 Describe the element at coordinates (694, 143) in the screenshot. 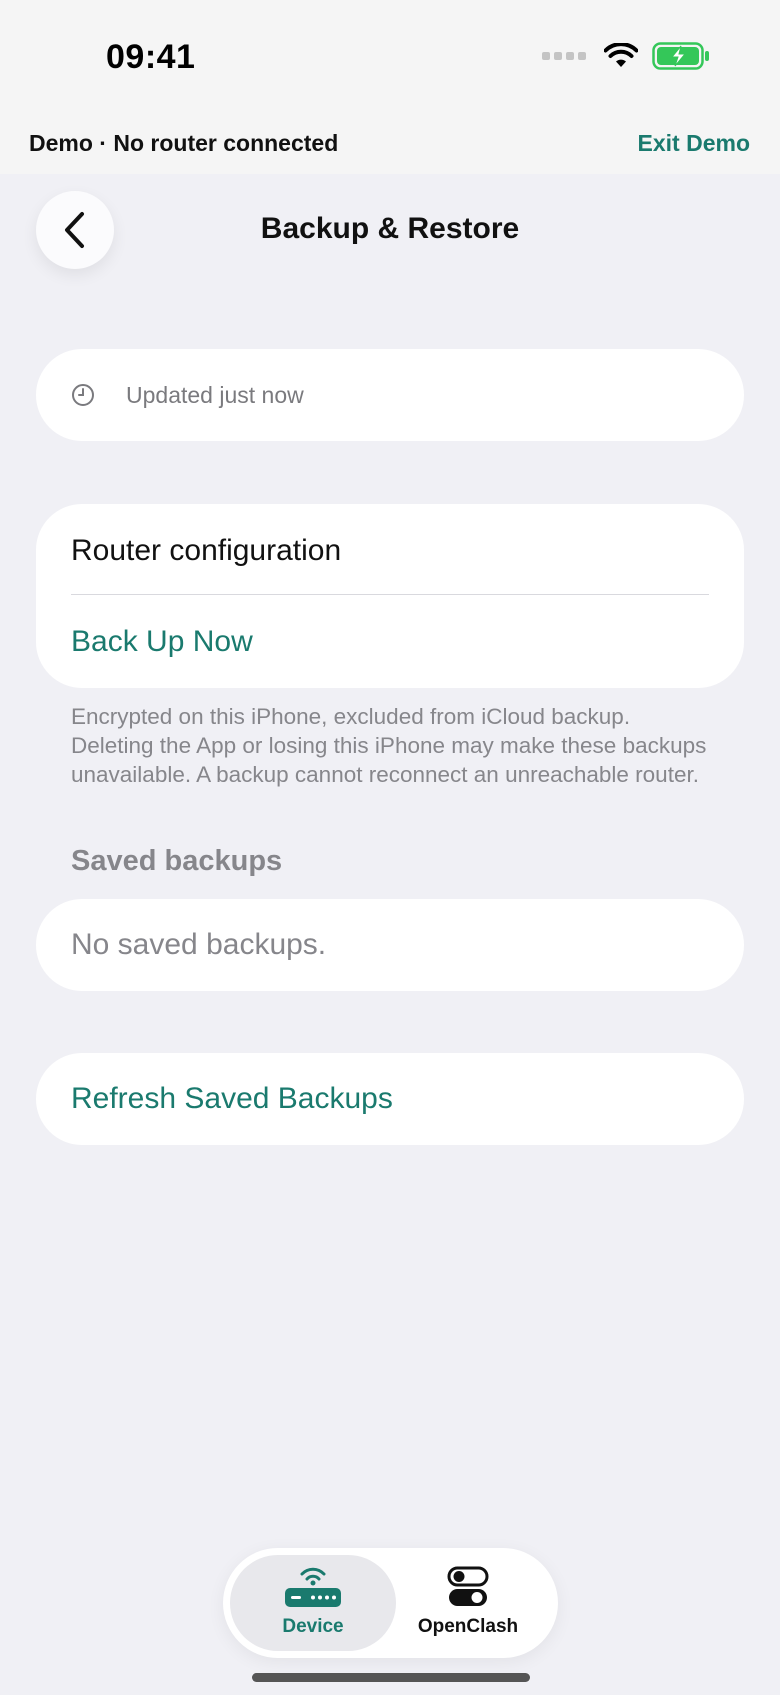

I see `exit-demo-button: Exit Demo` at that location.